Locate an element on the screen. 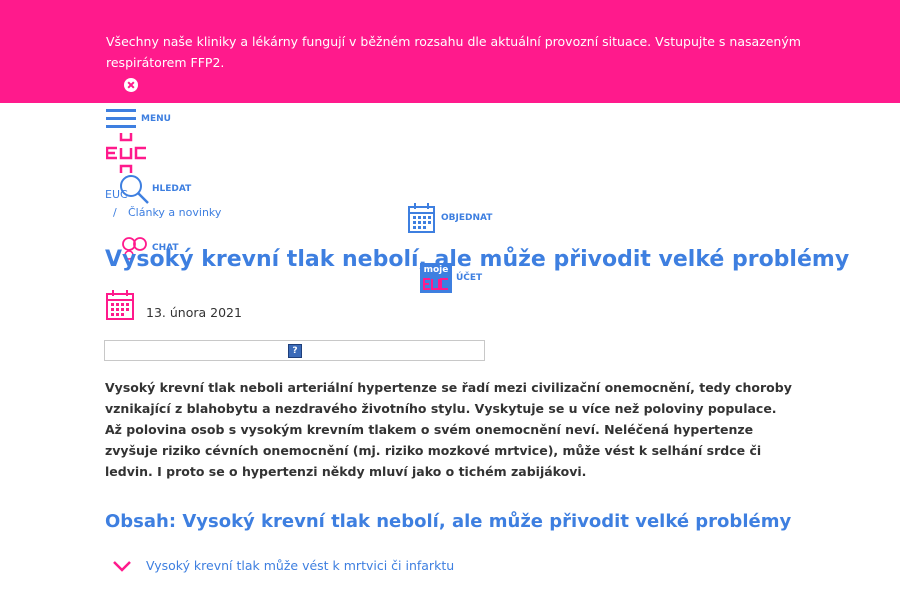 The height and width of the screenshot is (600, 900). hamburger-icon is located at coordinates (121, 119).